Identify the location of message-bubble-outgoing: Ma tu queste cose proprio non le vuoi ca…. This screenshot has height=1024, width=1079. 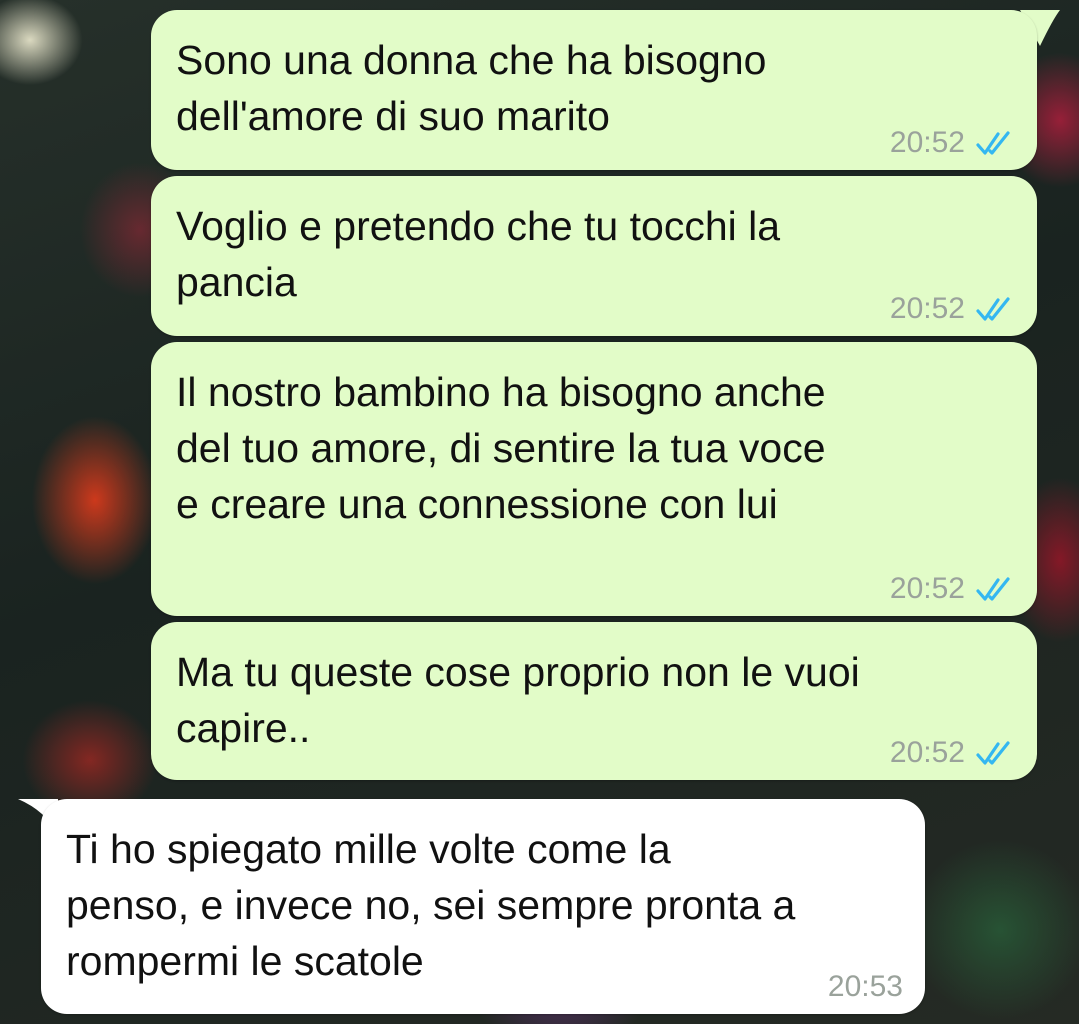
(594, 701).